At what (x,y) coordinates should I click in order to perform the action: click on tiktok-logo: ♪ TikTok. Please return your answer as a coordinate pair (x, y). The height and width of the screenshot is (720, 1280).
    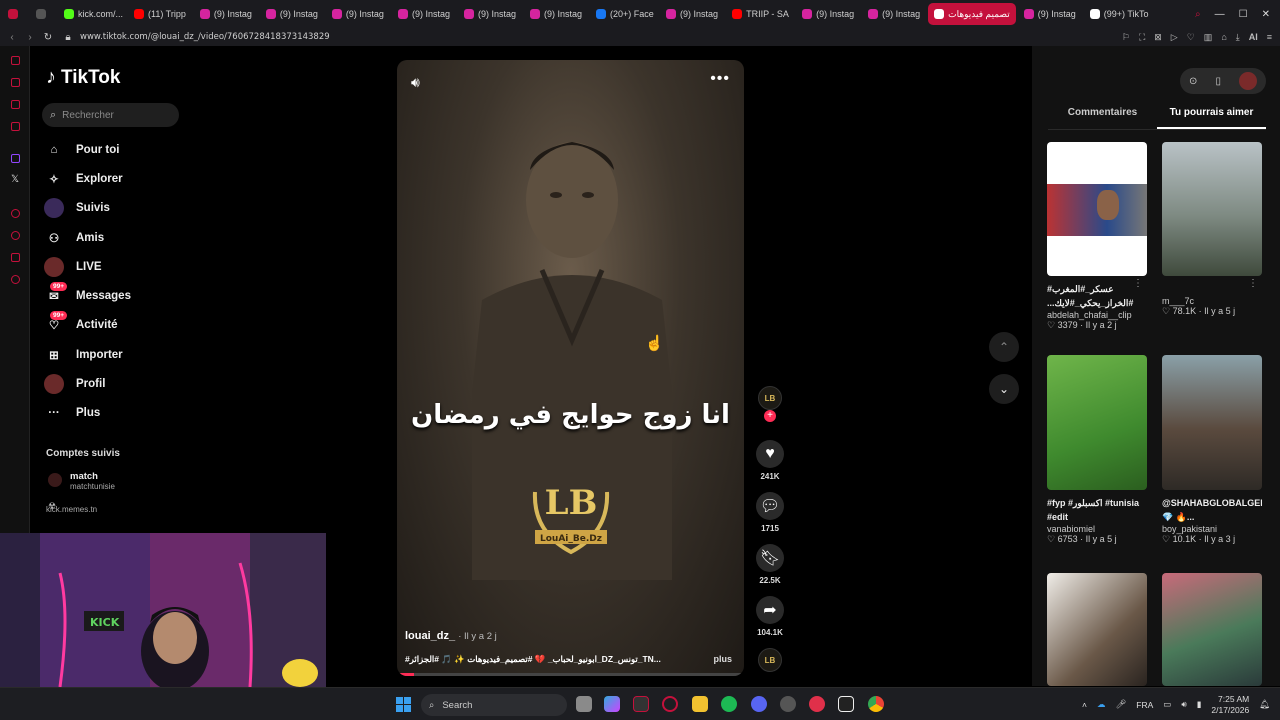
    Looking at the image, I should click on (83, 77).